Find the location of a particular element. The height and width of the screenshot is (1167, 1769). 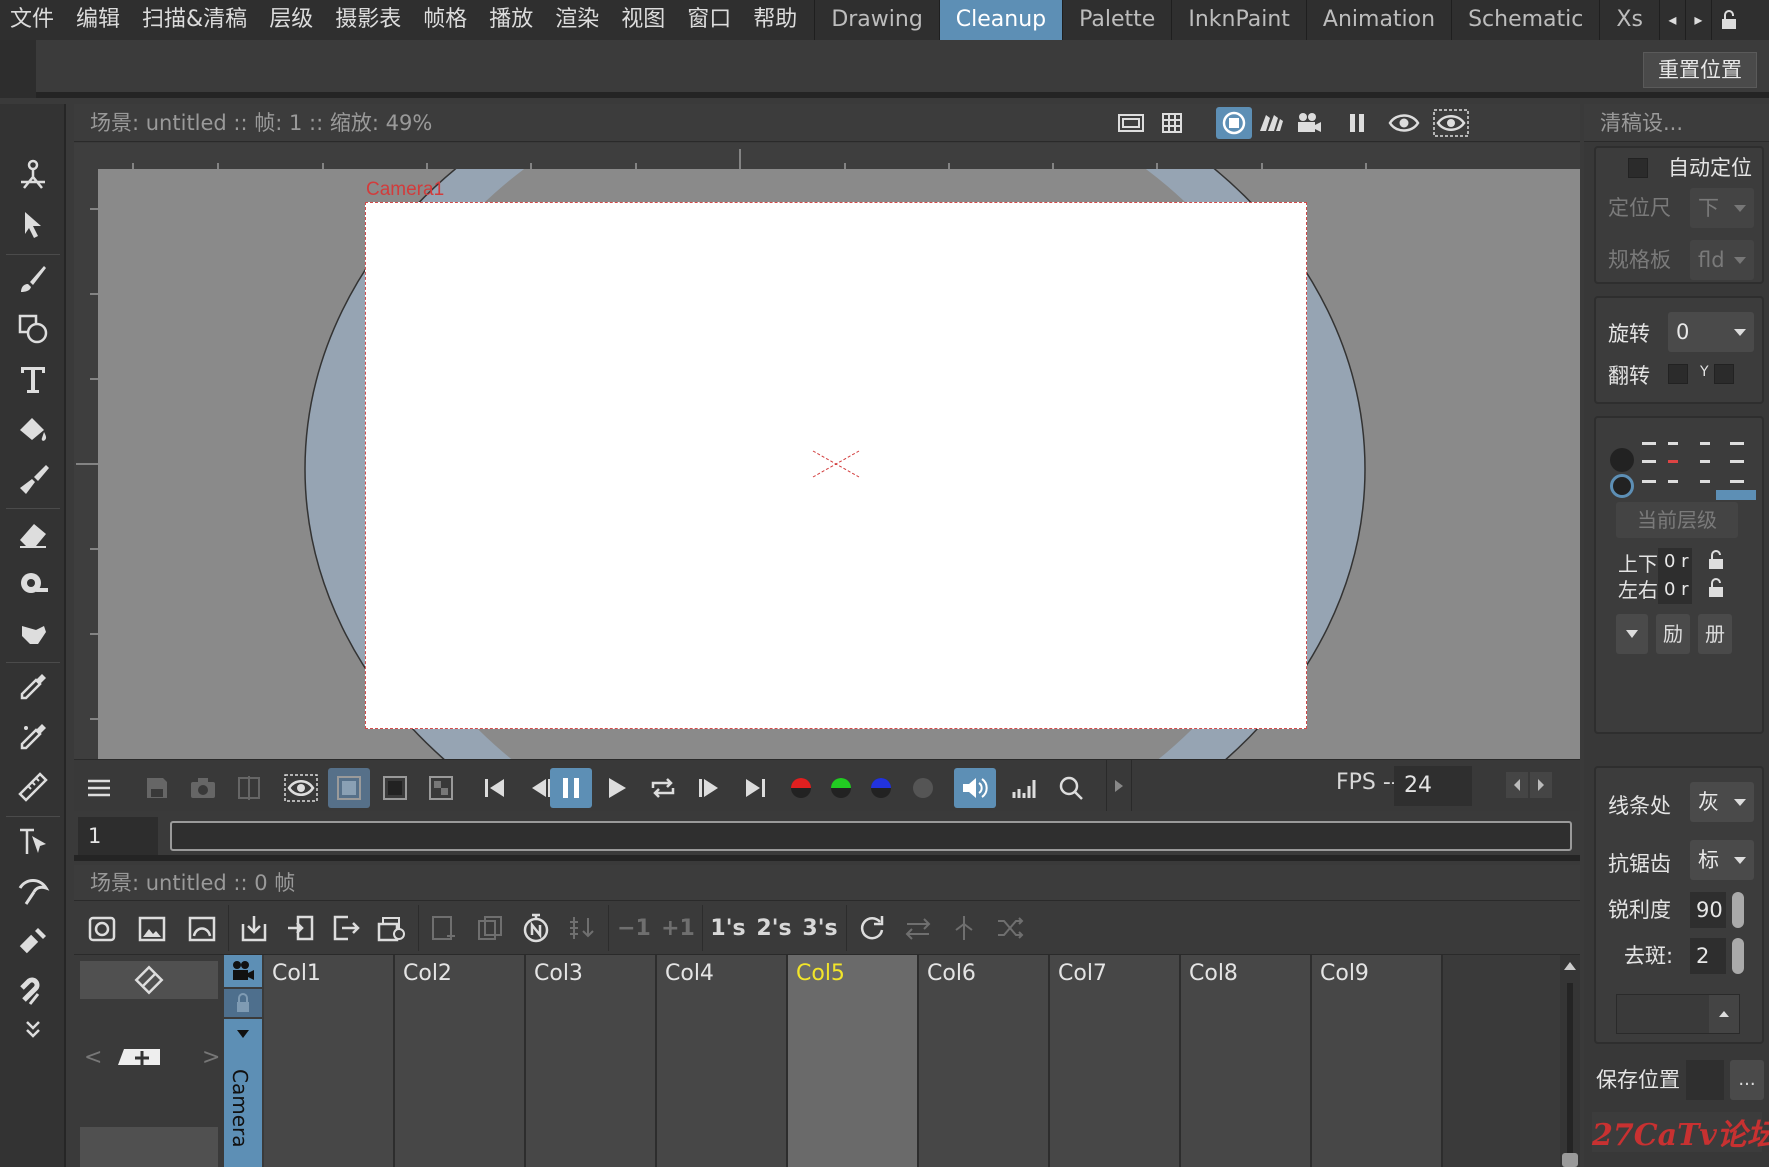

alpha-channel-button is located at coordinates (923, 788).